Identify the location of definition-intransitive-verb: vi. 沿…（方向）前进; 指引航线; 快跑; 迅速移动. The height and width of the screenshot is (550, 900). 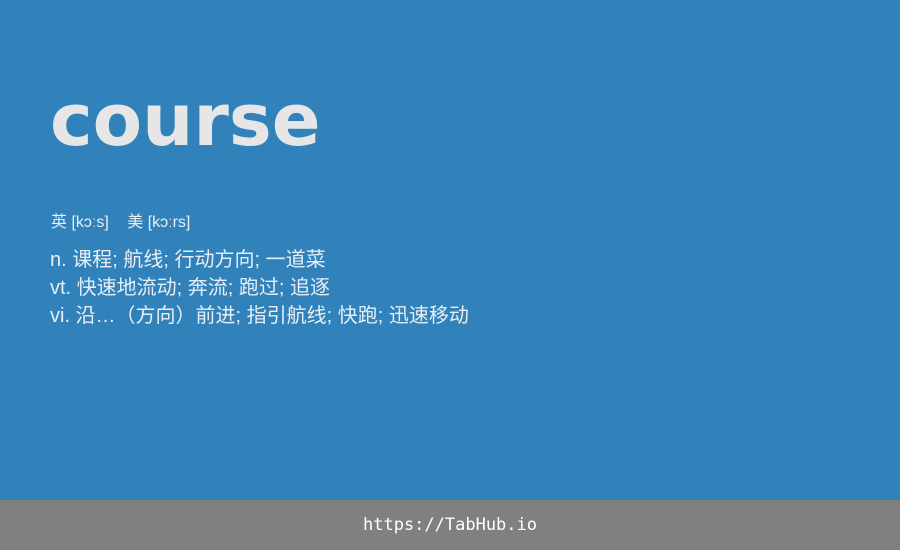
(259, 316).